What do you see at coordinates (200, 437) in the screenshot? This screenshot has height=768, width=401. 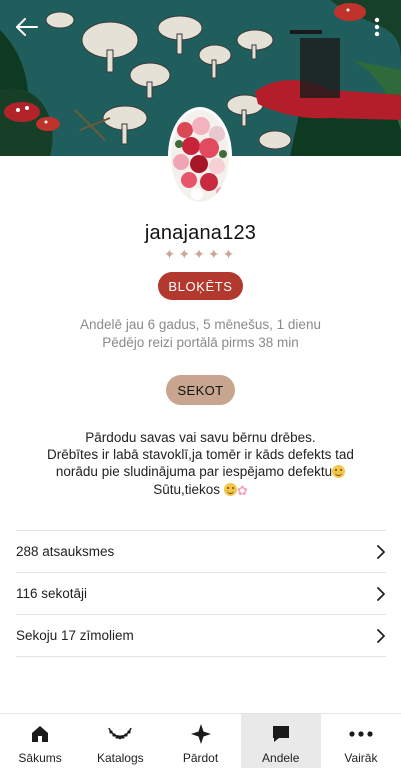 I see `bio-line: Pārdodu savas vai savu bērnu drēbes.` at bounding box center [200, 437].